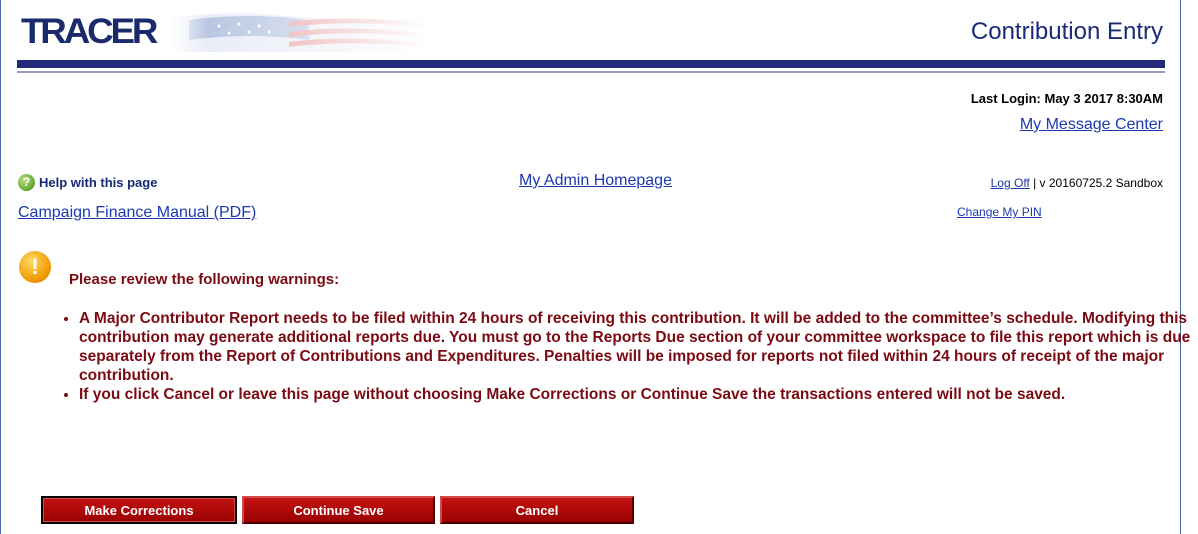 This screenshot has height=534, width=1198. I want to click on make-corrections-button: Make Corrections, so click(139, 510).